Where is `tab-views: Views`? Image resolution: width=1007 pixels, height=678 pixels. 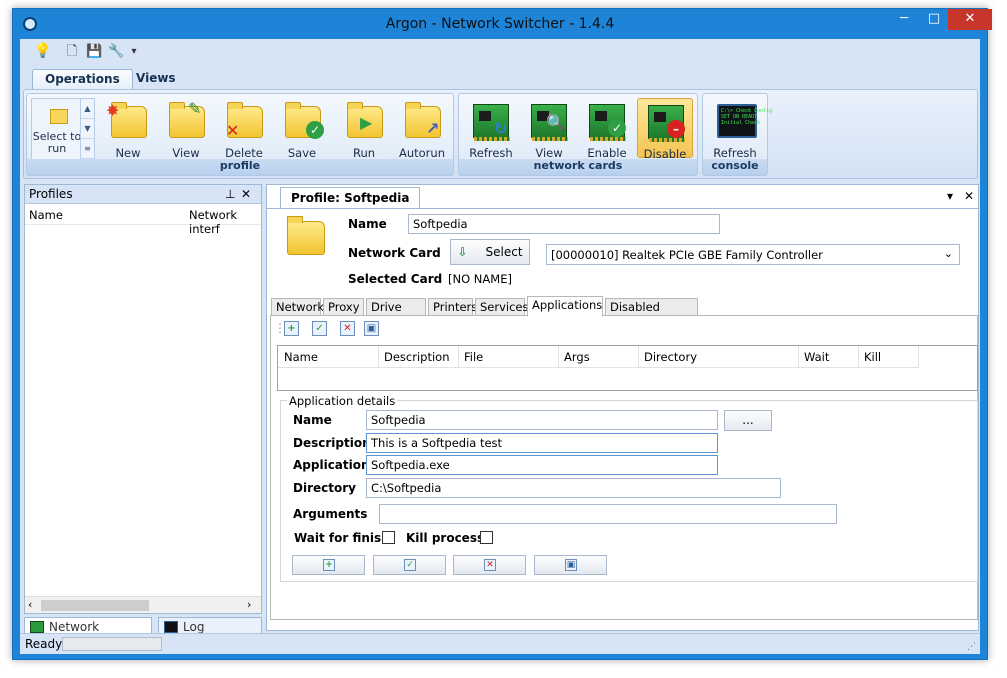
tab-views: Views is located at coordinates (156, 79).